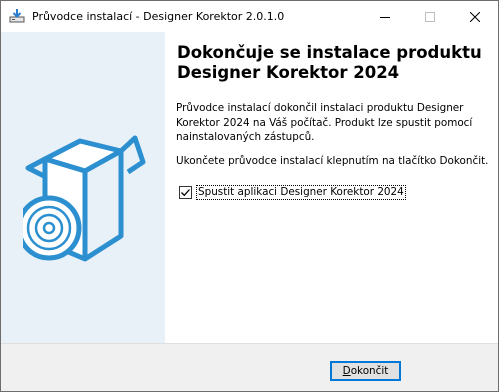  I want to click on launch-app-label: Spustit aplikaci Designer Korektor 2024, so click(301, 192).